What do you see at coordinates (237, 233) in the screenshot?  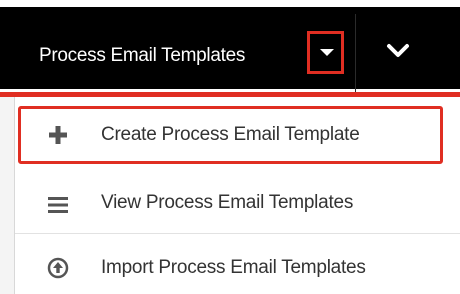 I see `menu-separator` at bounding box center [237, 233].